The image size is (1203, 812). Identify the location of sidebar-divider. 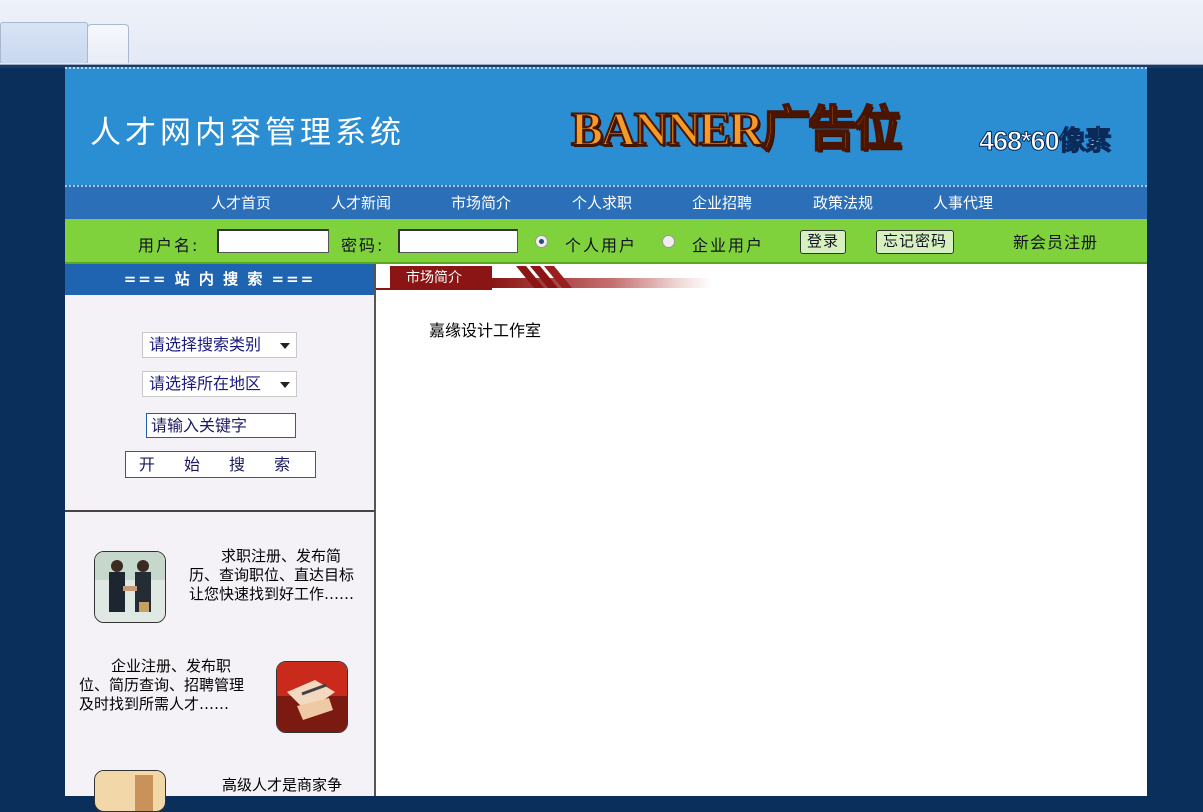
(219, 511).